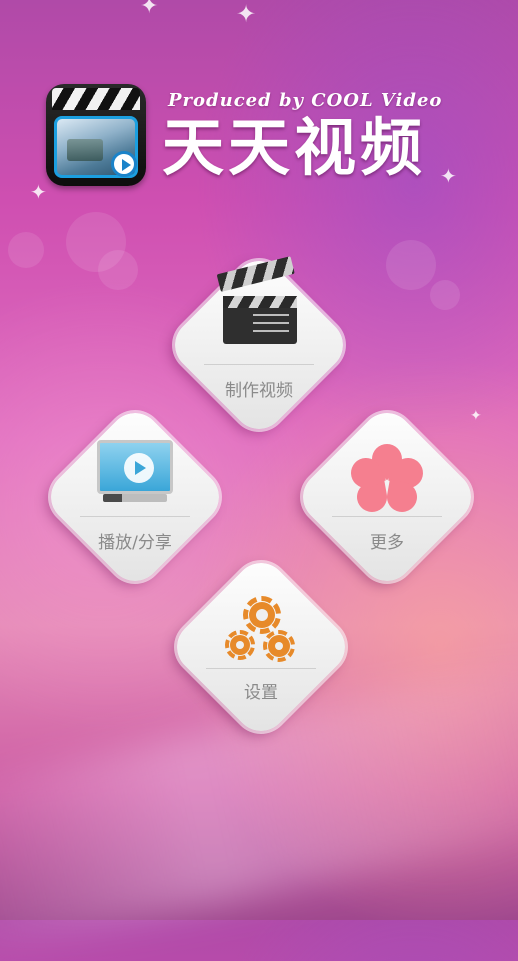 Image resolution: width=518 pixels, height=961 pixels. Describe the element at coordinates (387, 476) in the screenshot. I see `flower-icon` at that location.